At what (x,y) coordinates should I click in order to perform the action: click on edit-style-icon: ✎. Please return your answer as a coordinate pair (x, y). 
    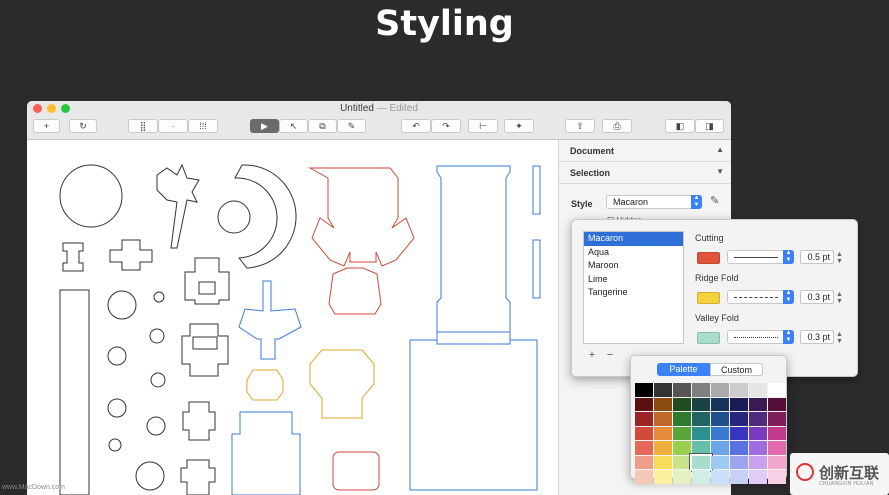
    Looking at the image, I should click on (714, 200).